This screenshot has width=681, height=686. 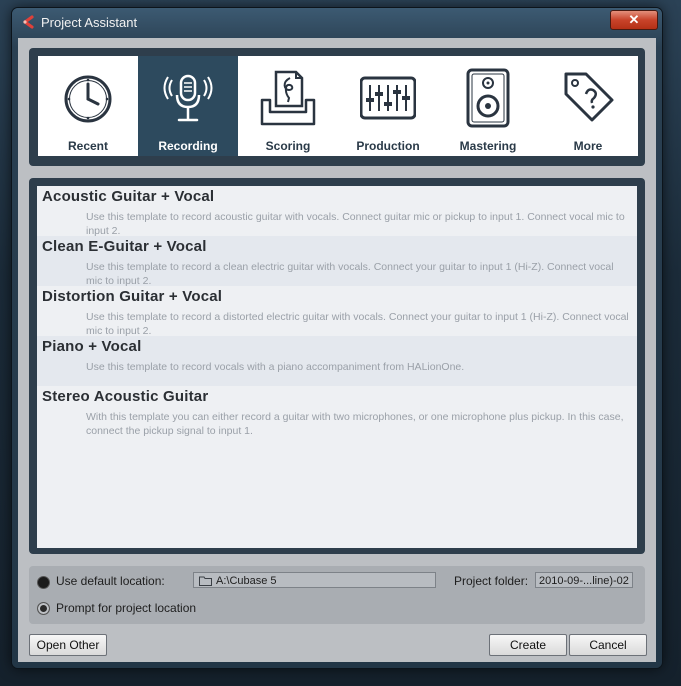 I want to click on template-title: Clean E-Guitar + Vocal, so click(x=124, y=246).